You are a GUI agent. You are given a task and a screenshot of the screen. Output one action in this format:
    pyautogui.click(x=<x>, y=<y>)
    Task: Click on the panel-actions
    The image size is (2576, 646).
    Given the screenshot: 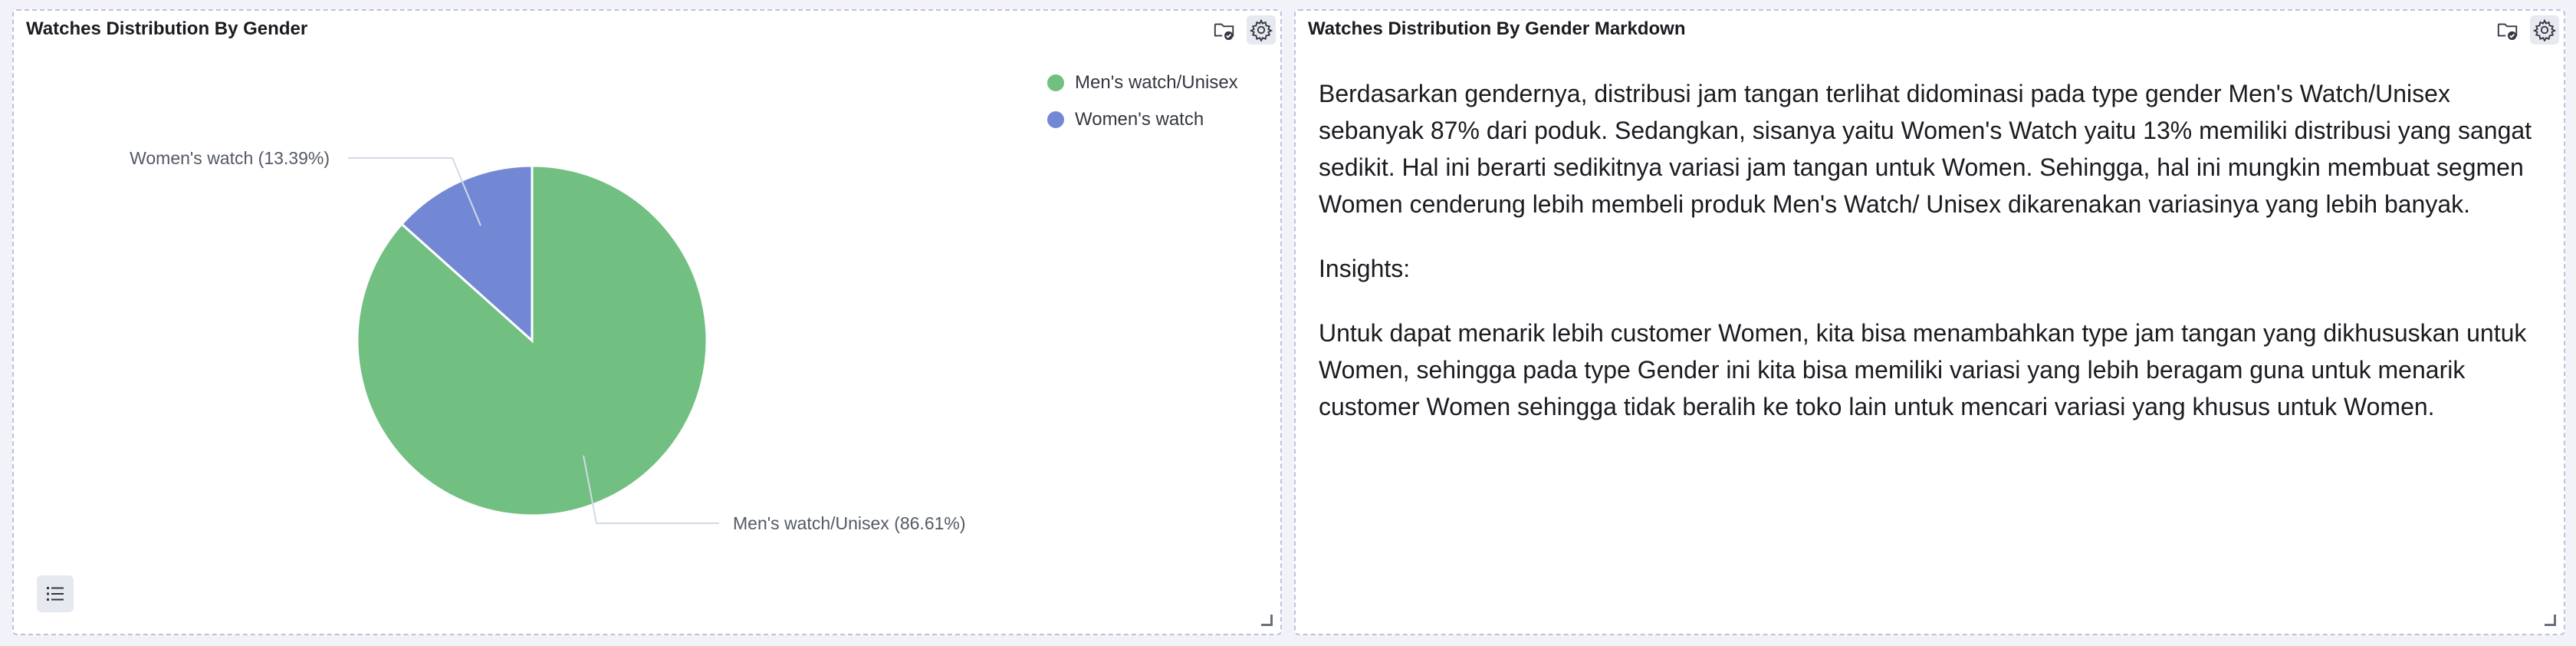 What is the action you would take?
    pyautogui.click(x=2526, y=29)
    